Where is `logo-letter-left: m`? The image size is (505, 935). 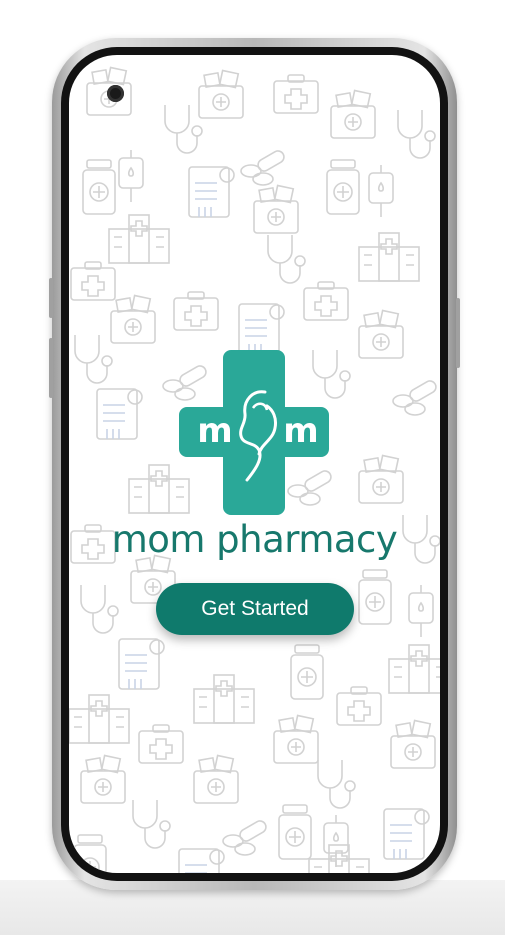
logo-letter-left: m is located at coordinates (214, 431).